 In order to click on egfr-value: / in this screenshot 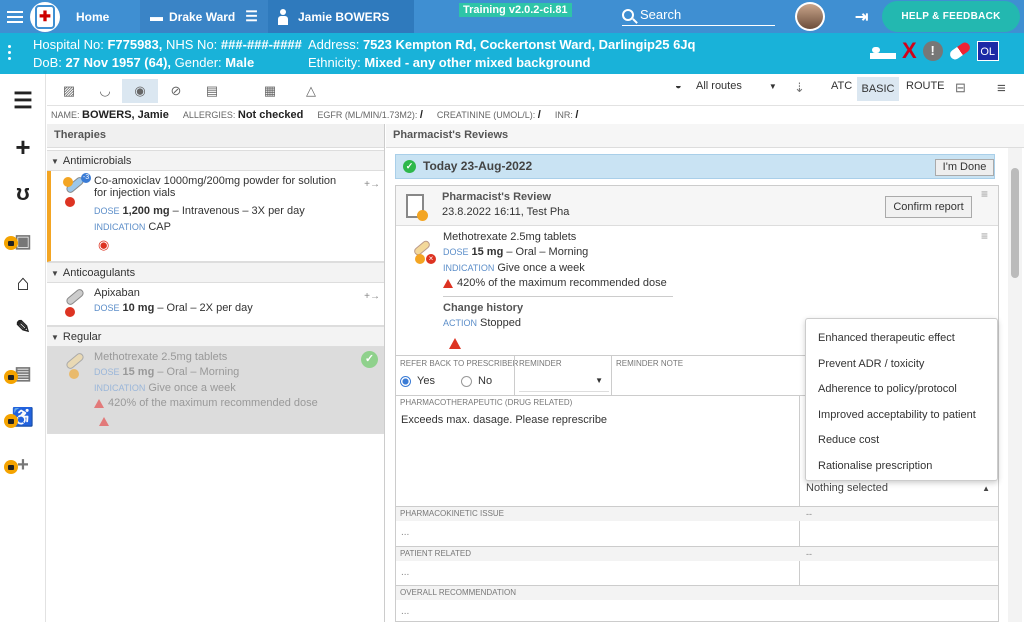, I will do `click(421, 115)`.